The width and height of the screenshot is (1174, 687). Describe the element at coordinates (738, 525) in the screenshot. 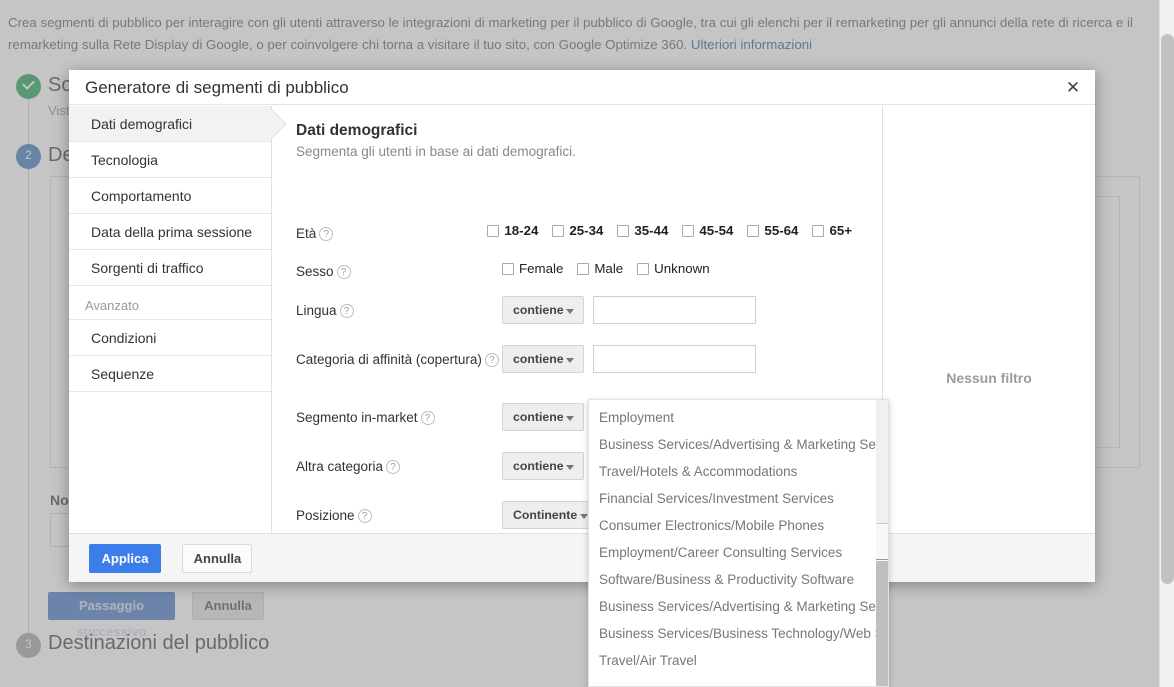

I see `autocomplete-option: Consumer Electronics/Mobile Phones` at that location.